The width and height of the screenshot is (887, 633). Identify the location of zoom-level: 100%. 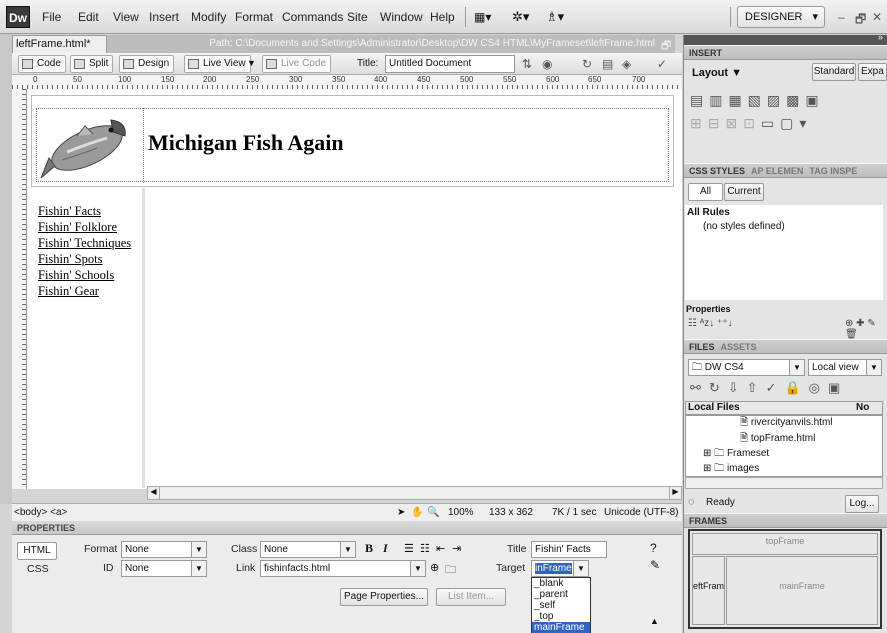
(461, 512).